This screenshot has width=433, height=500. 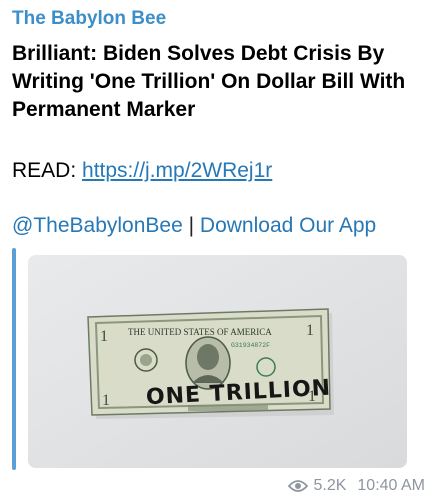 What do you see at coordinates (250, 345) in the screenshot?
I see `bill-serial: G31934872F` at bounding box center [250, 345].